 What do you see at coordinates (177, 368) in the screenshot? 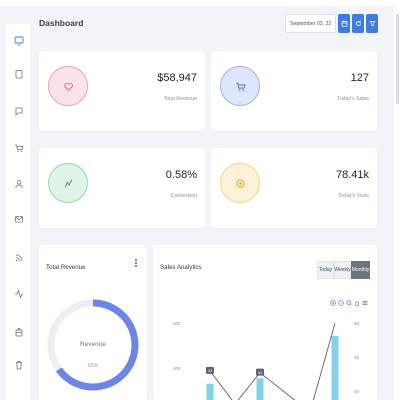
I see `y-axis-tick-label: 400` at bounding box center [177, 368].